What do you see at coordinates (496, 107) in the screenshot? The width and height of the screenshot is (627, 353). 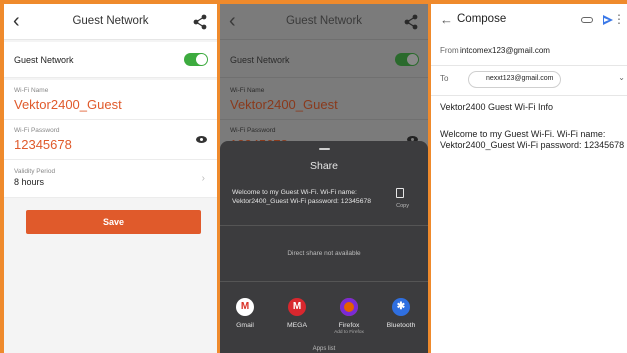 I see `subject-field: Vektor2400 Guest Wi-Fi Info` at bounding box center [496, 107].